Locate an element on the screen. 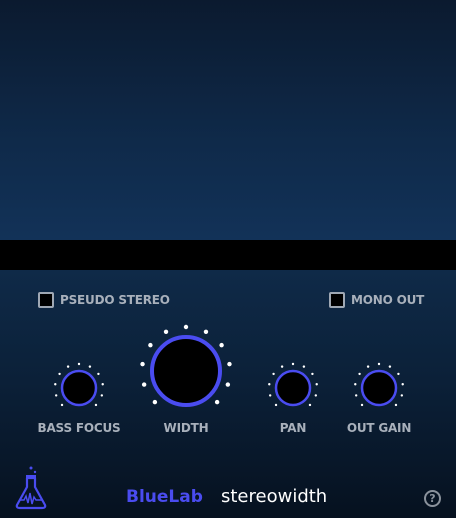  brand-name: BlueLab is located at coordinates (164, 497).